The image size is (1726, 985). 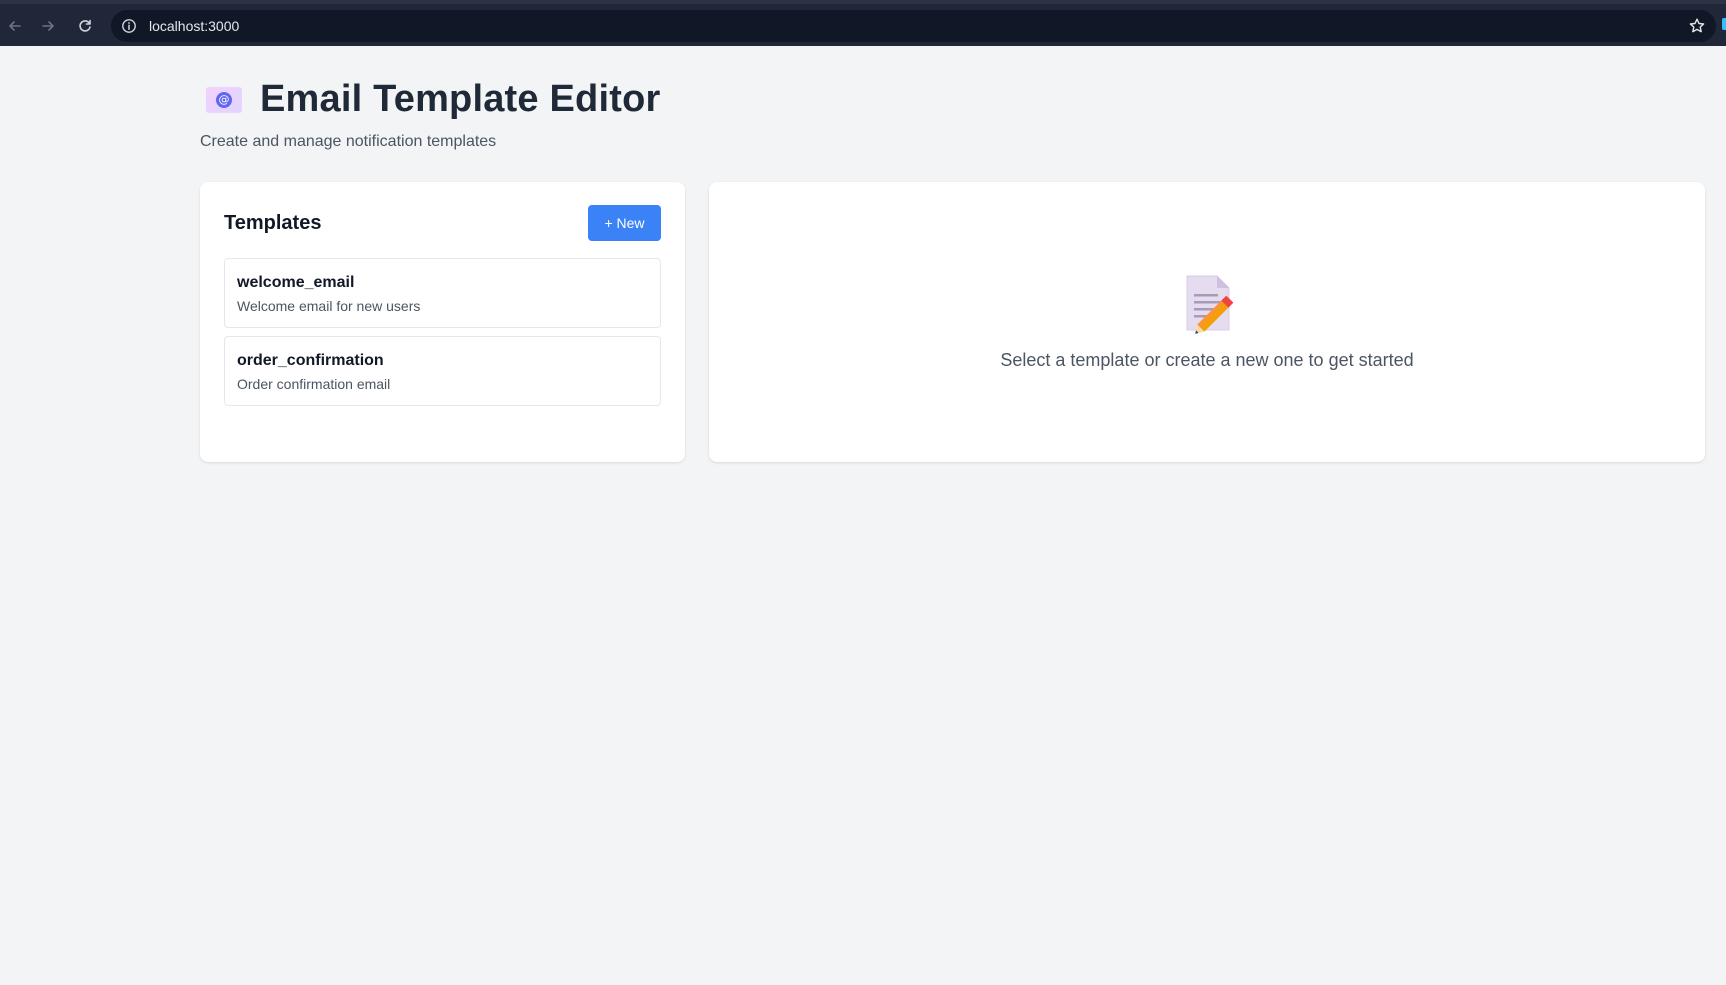 I want to click on back-button, so click(x=15, y=26).